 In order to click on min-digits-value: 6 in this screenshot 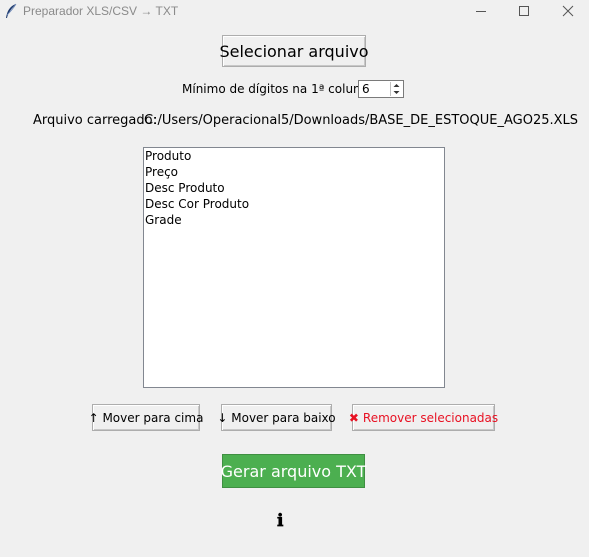, I will do `click(366, 89)`.